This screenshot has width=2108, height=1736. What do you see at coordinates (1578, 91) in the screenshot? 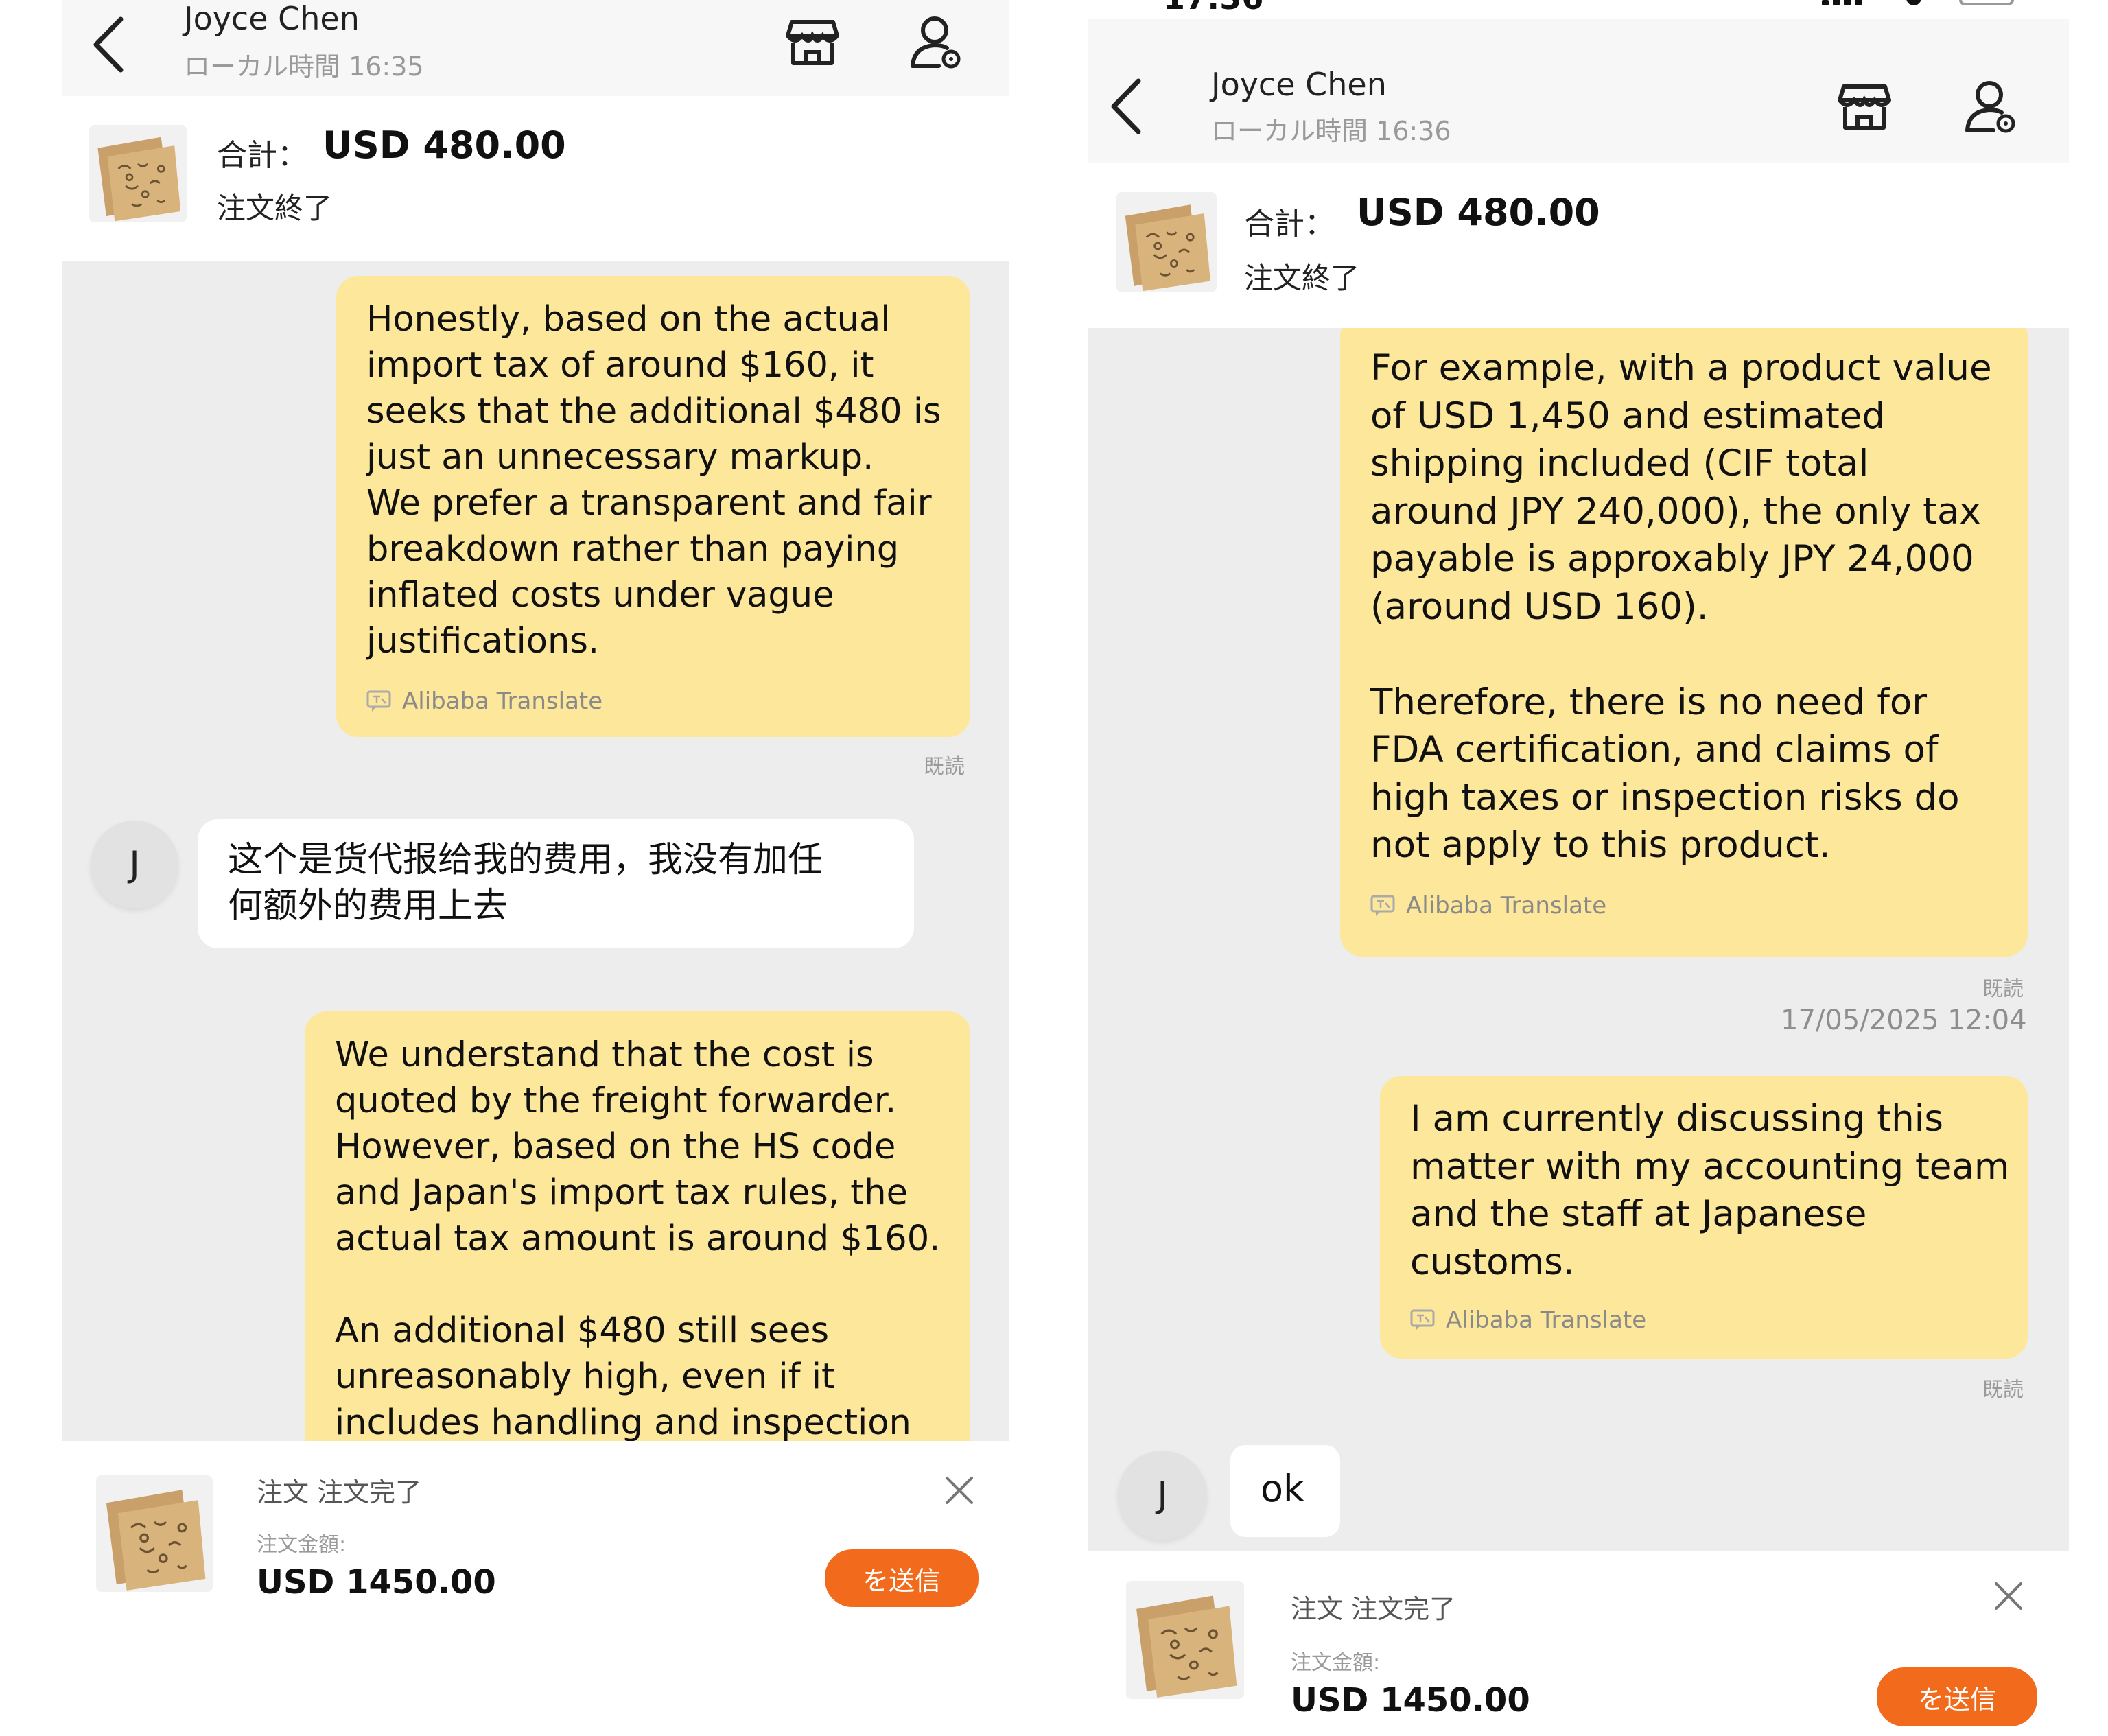
I see `chat-header: Joyce Chen ローカル時間 16:36` at bounding box center [1578, 91].